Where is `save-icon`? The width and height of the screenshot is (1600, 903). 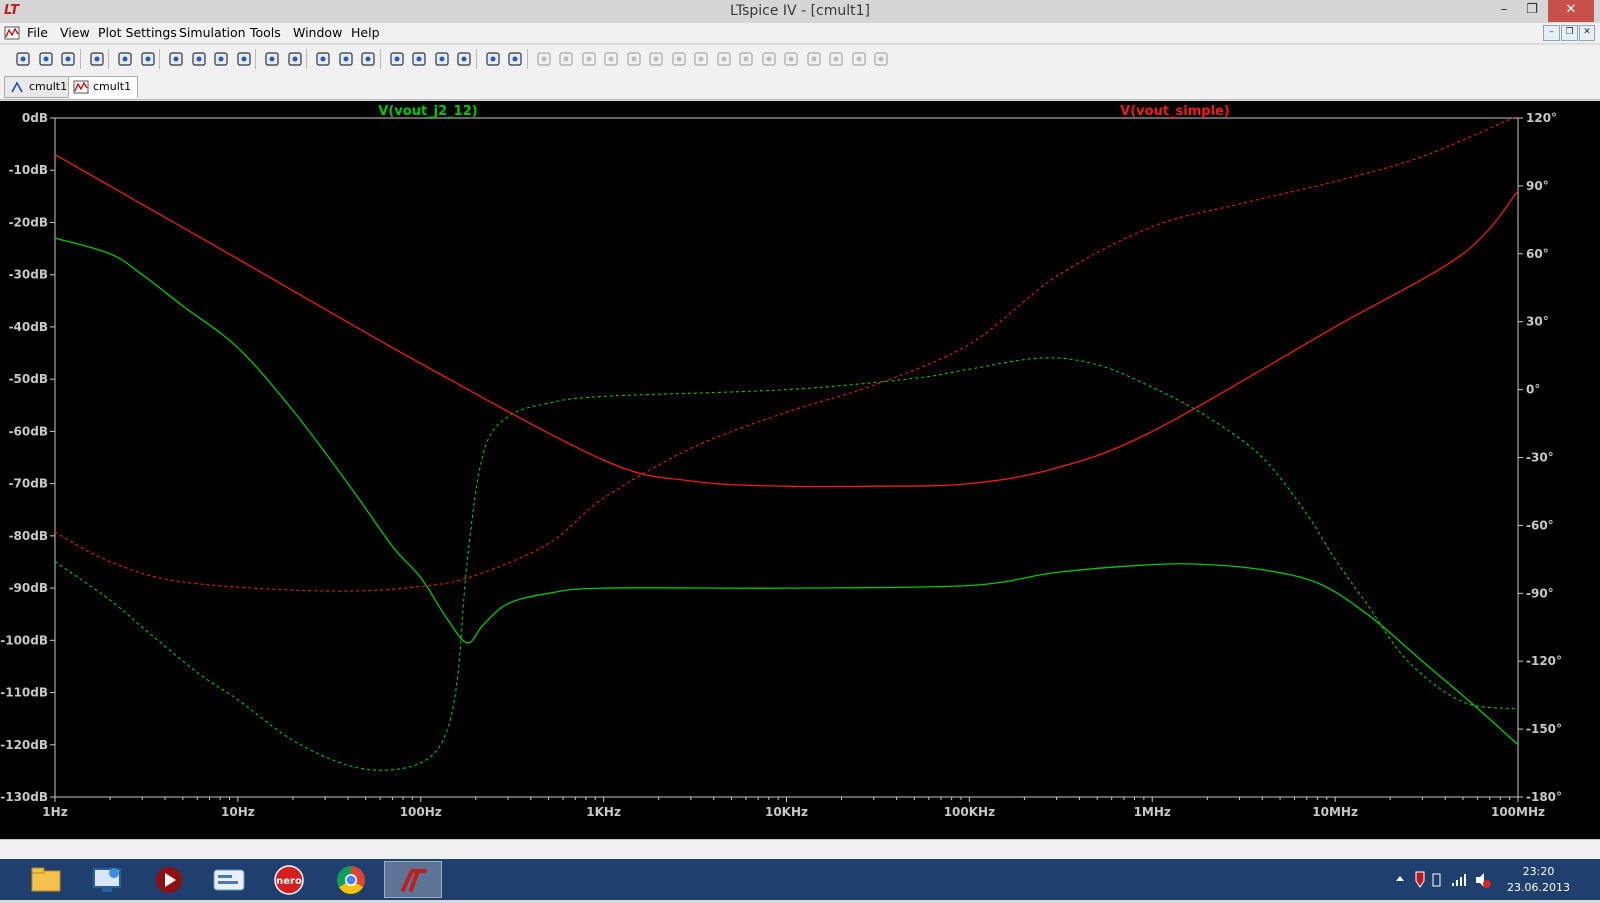 save-icon is located at coordinates (68, 59).